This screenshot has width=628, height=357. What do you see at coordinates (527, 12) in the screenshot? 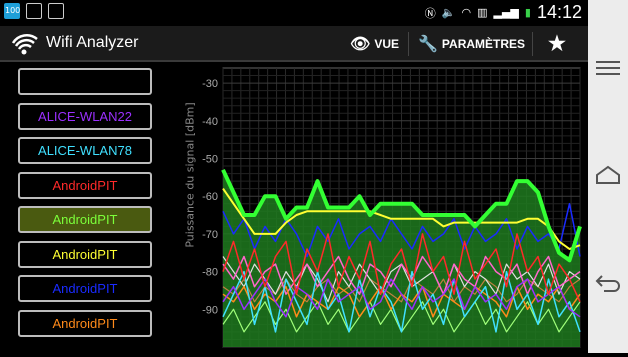
I see `battery-icon: ▮` at bounding box center [527, 12].